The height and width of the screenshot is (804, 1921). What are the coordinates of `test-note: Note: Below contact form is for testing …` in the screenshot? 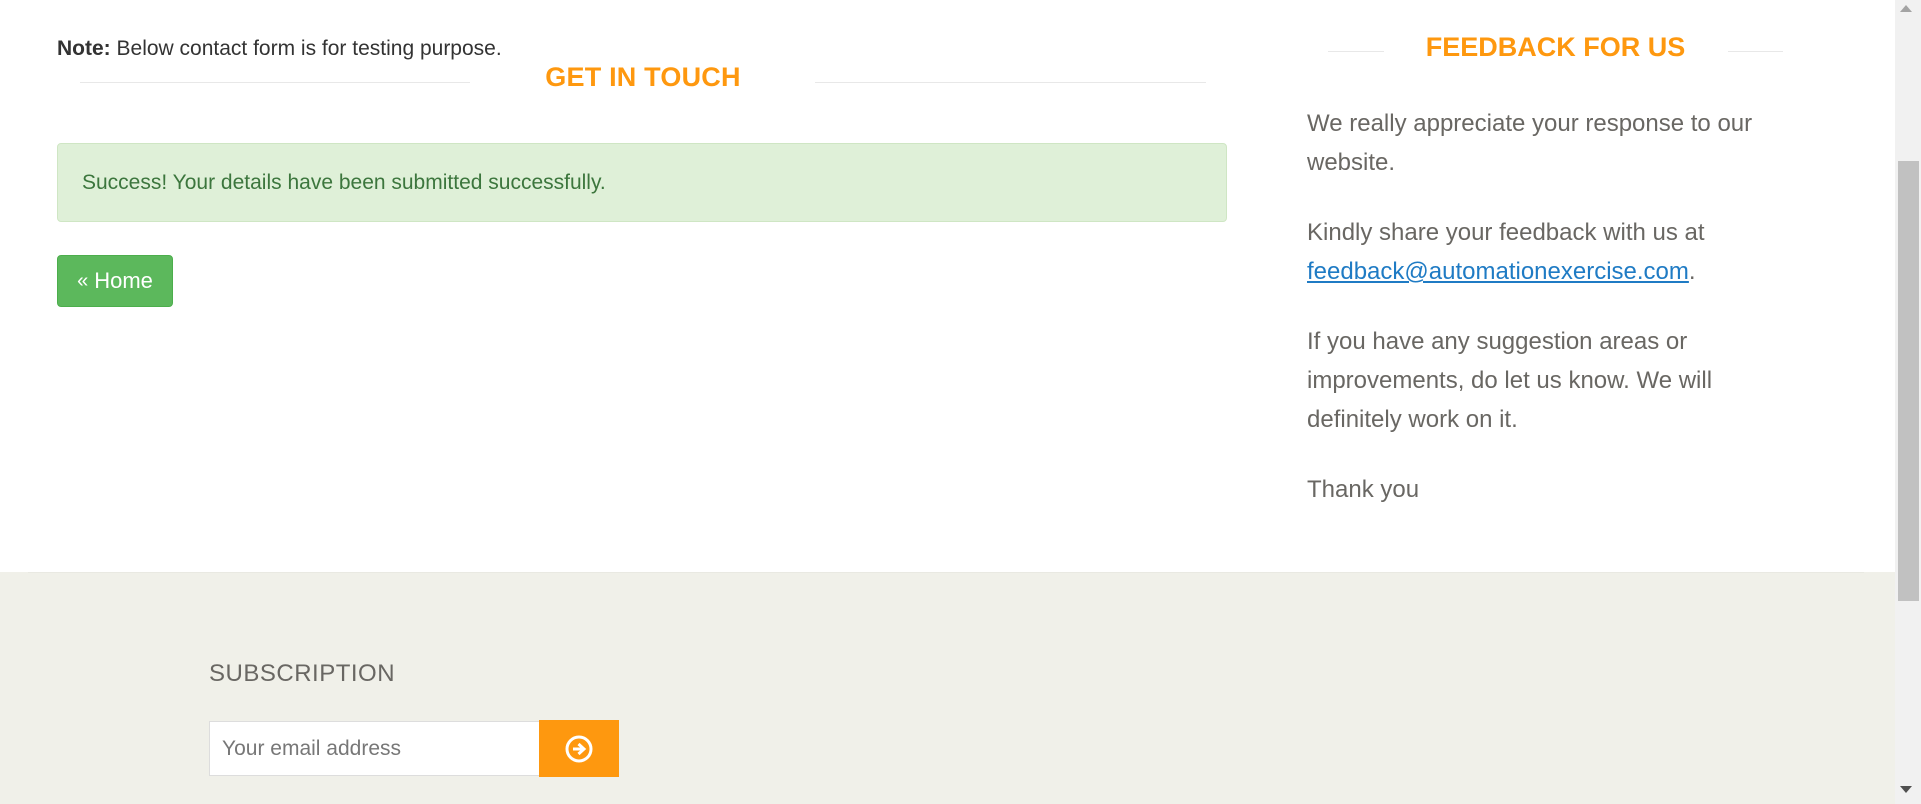 It's located at (279, 49).